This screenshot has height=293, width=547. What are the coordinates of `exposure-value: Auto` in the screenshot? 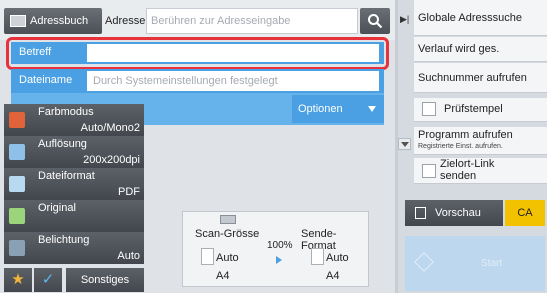 It's located at (128, 256).